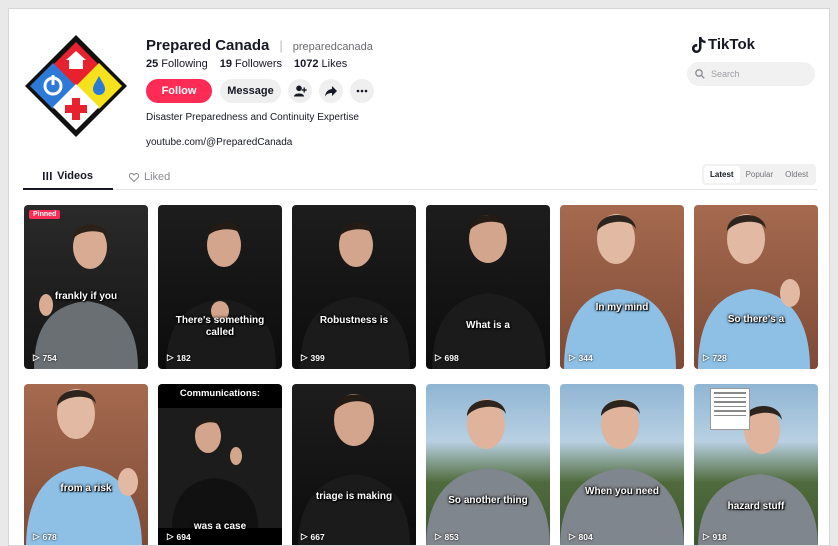 This screenshot has width=838, height=546. I want to click on likes-stat: 1072 Likes, so click(321, 64).